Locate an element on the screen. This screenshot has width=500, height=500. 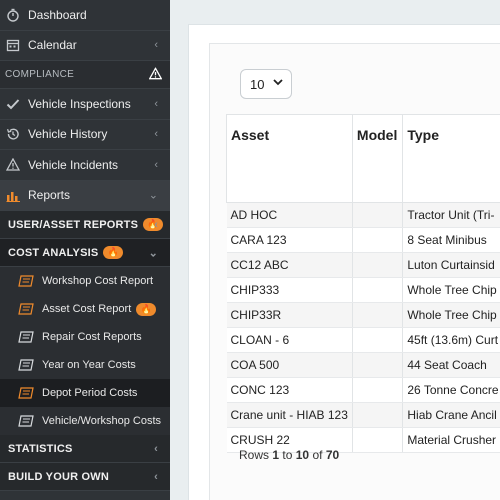
sidebar-item-label: Vehicle Inspections is located at coordinates (79, 103).